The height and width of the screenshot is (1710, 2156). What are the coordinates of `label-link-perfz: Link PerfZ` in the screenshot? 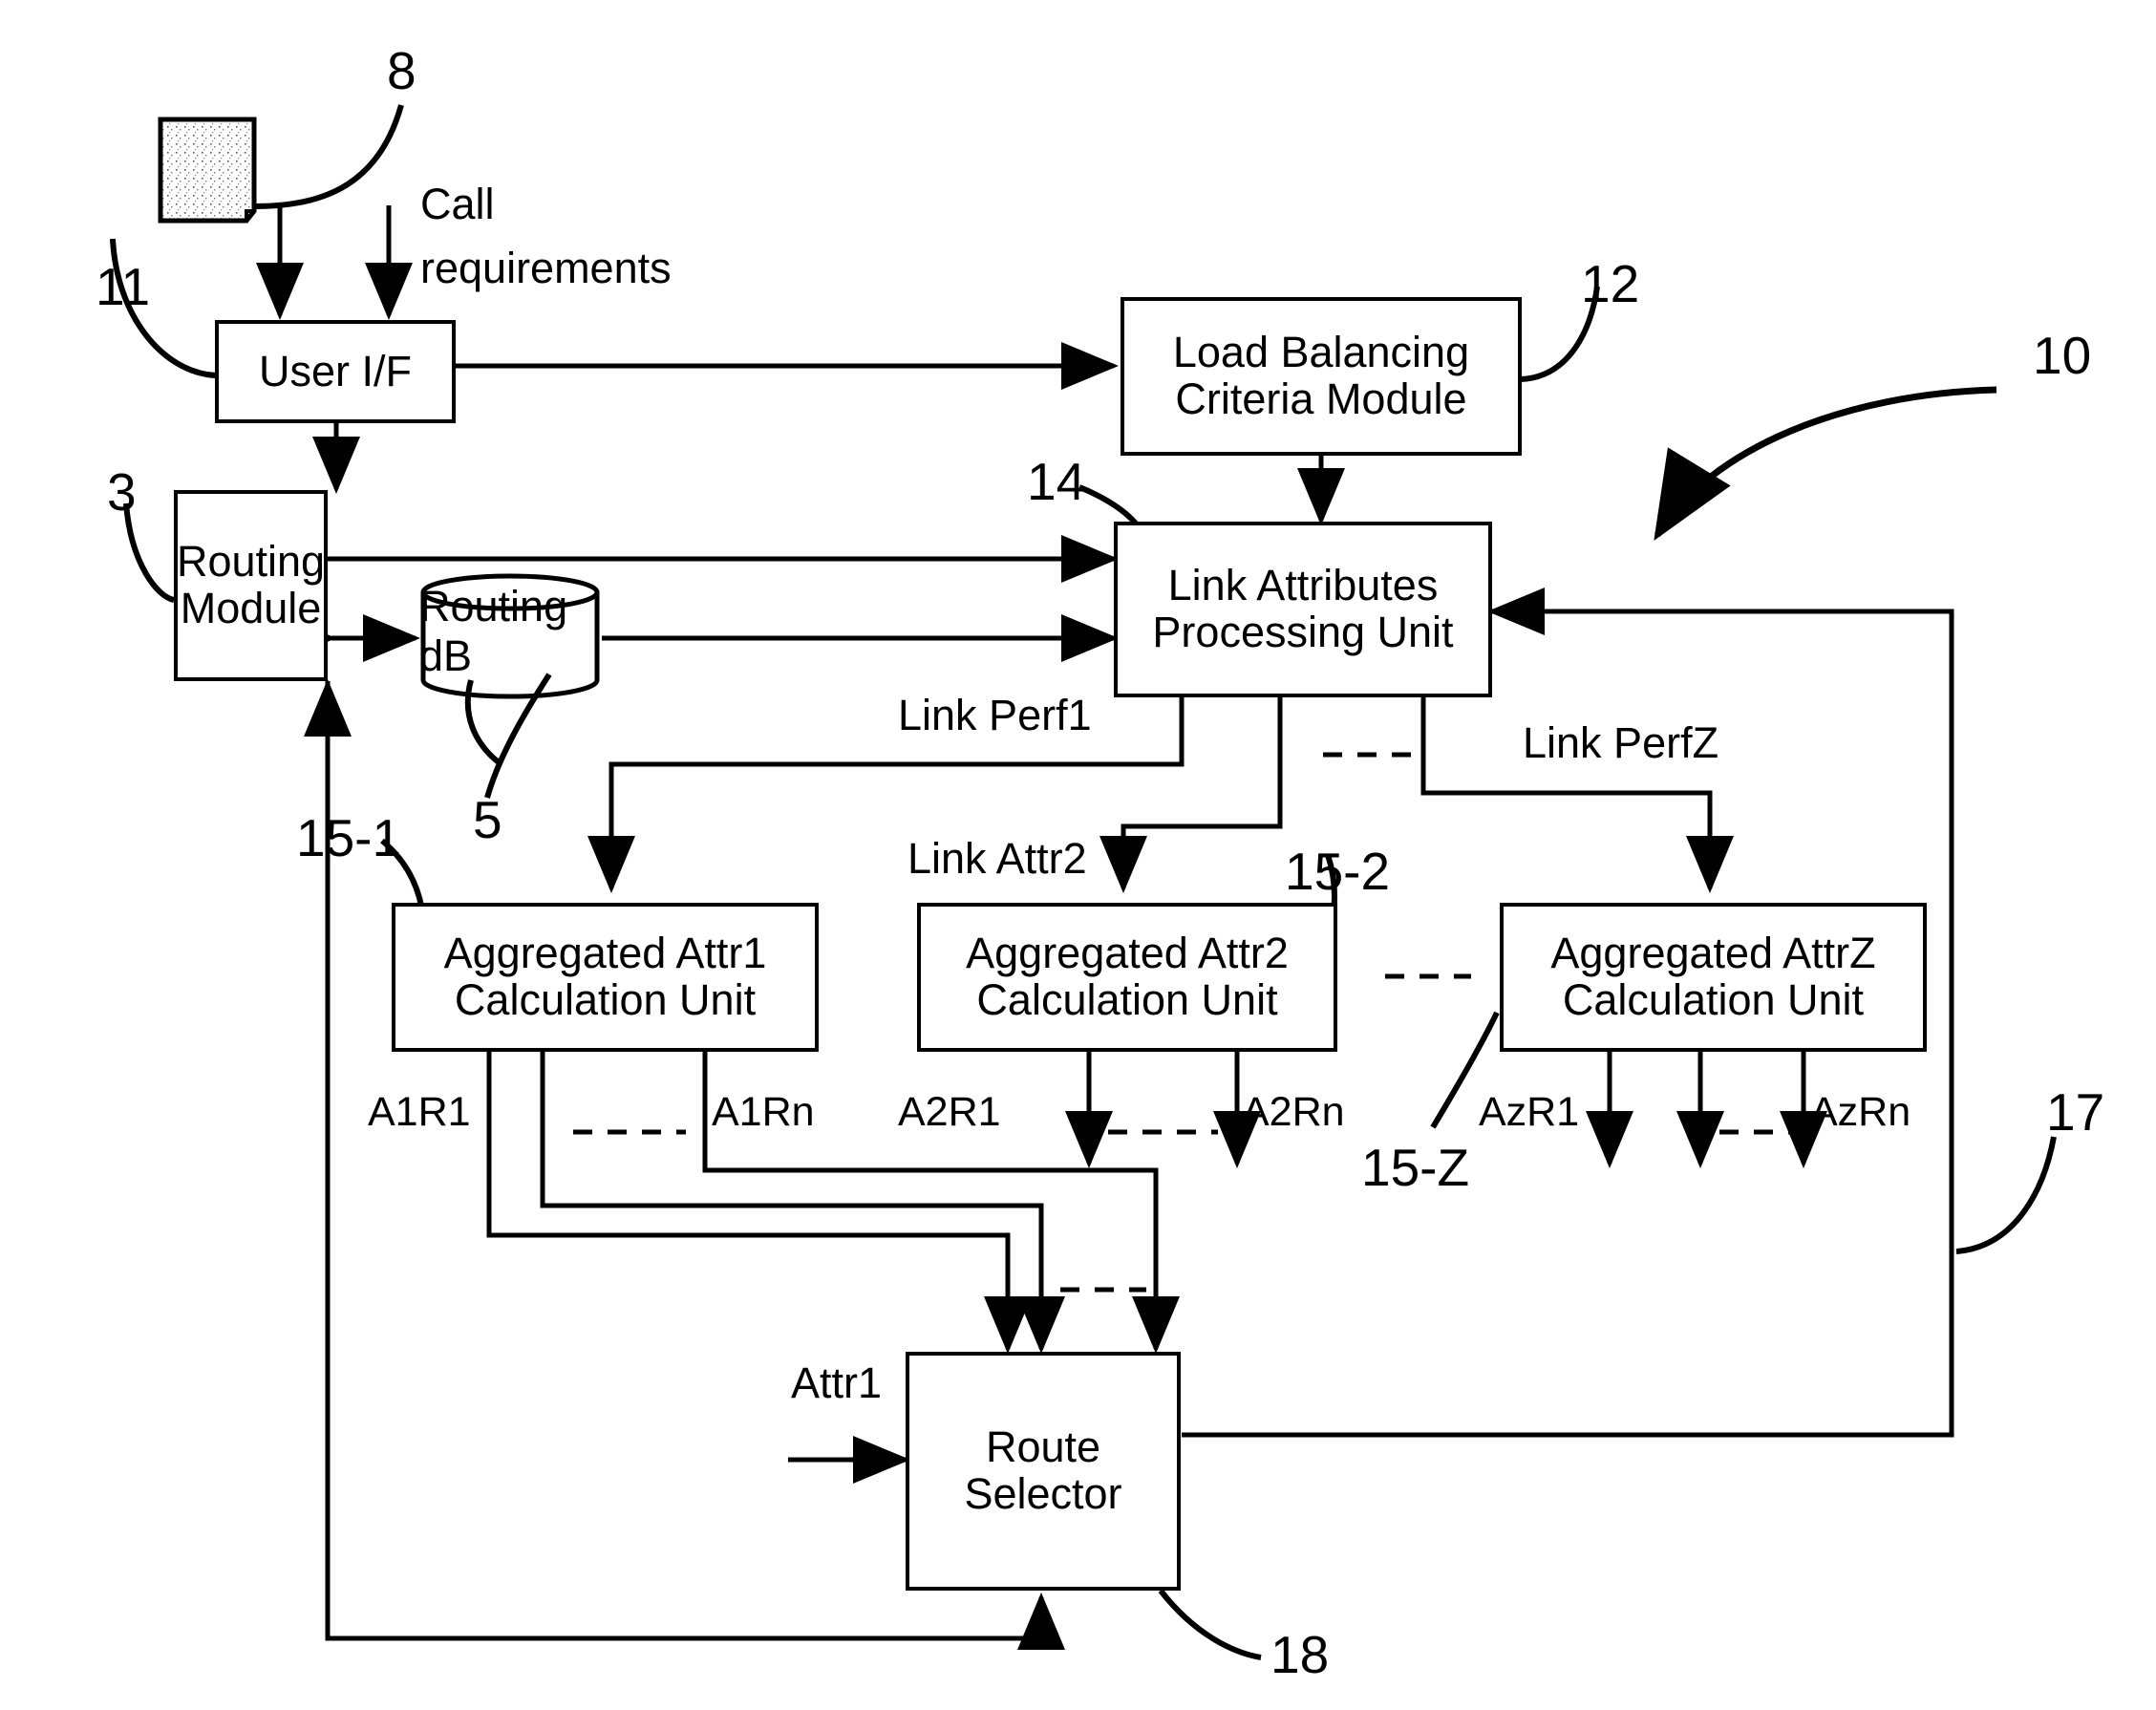 It's located at (1621, 742).